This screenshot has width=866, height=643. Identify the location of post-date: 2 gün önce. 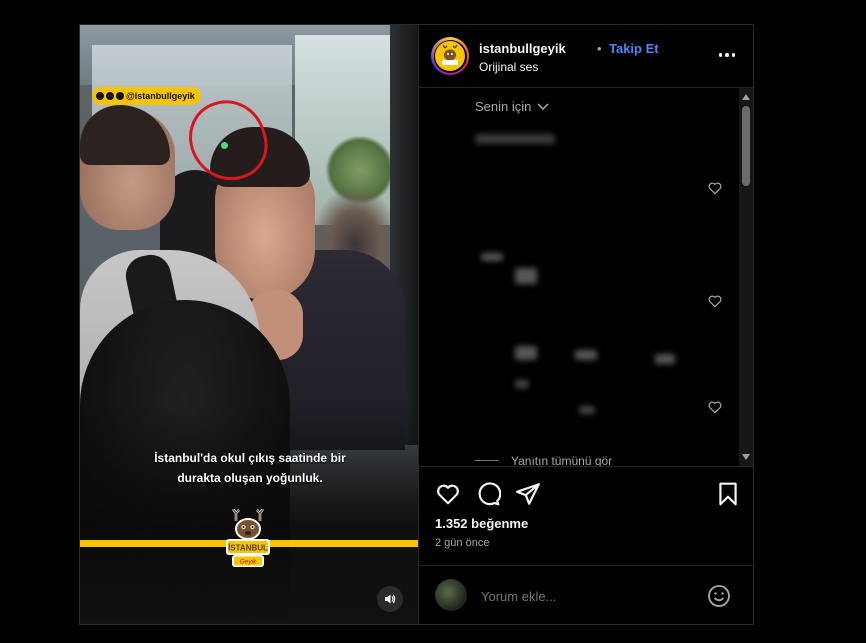
(462, 543).